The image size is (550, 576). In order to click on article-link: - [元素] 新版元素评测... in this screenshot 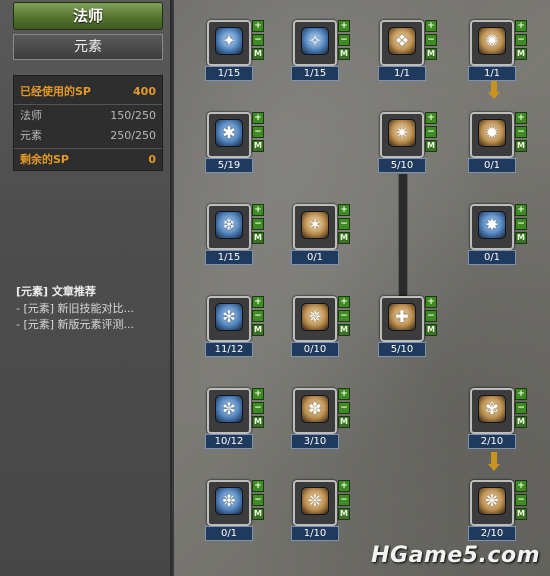, I will do `click(91, 325)`.